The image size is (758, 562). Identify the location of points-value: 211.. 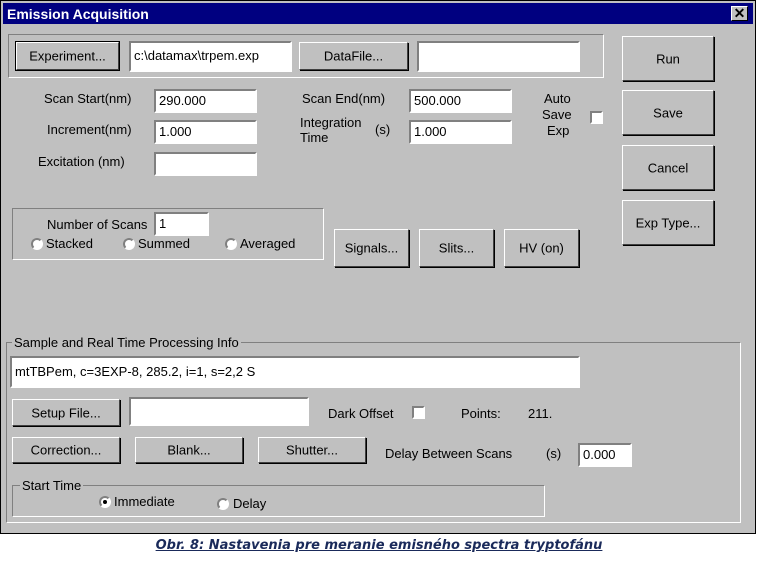
(540, 413).